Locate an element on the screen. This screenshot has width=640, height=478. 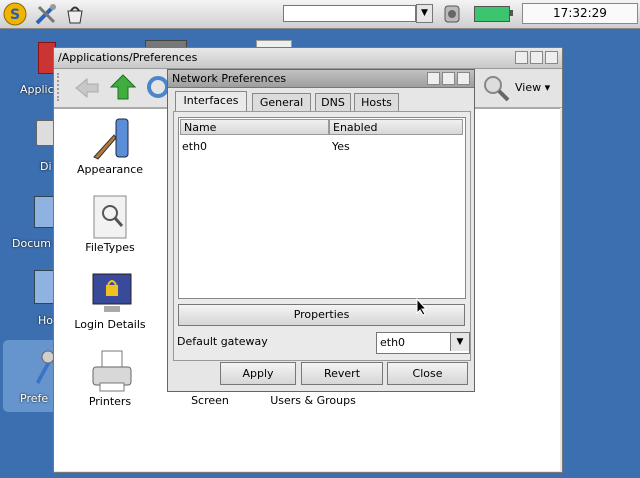
table-cell-enabled: Yes is located at coordinates (341, 146).